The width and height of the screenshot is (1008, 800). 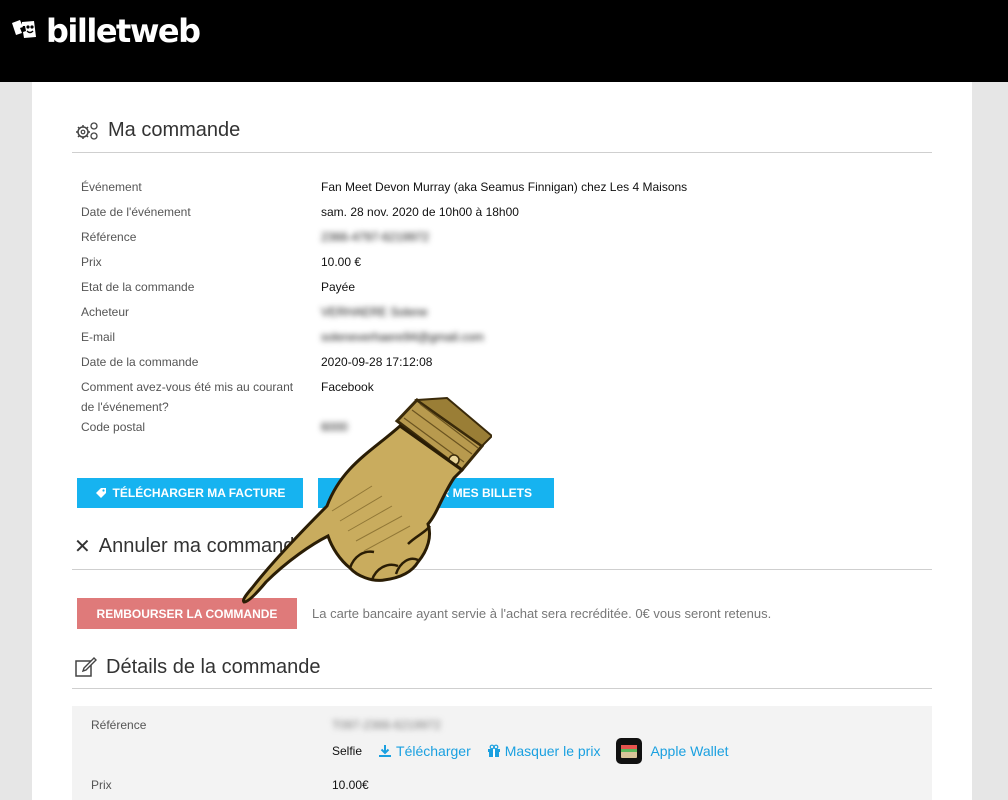 I want to click on info-row-reference: Référence 2366-4797-6219972, so click(x=255, y=237).